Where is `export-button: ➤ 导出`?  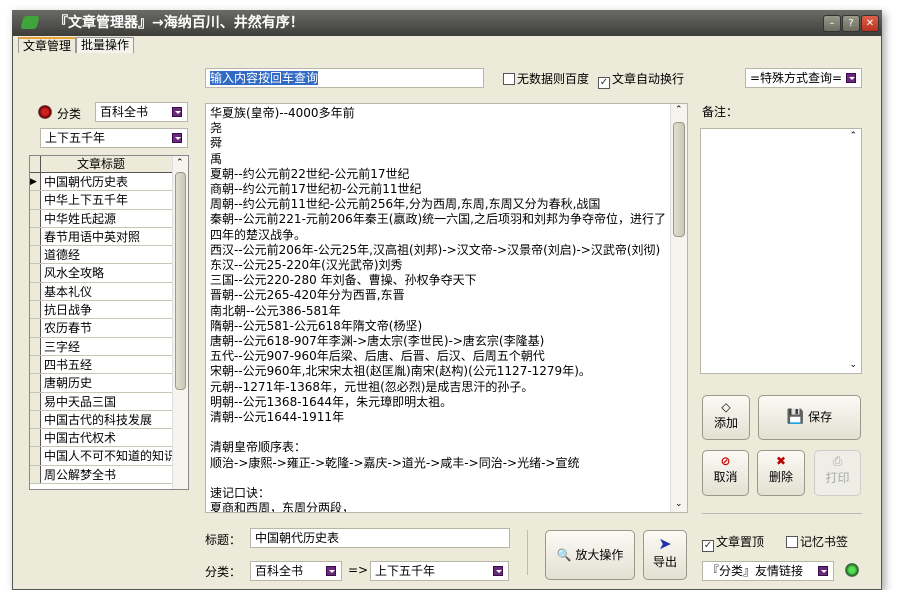
export-button: ➤ 导出 is located at coordinates (665, 555).